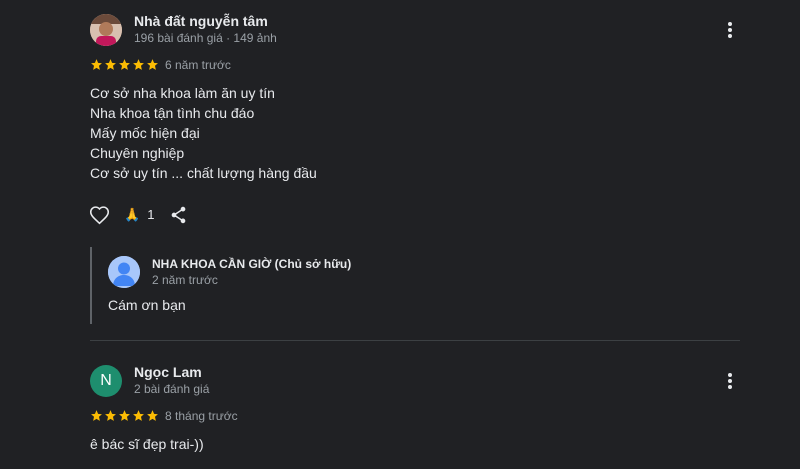  What do you see at coordinates (151, 214) in the screenshot?
I see `reaction-count: 1` at bounding box center [151, 214].